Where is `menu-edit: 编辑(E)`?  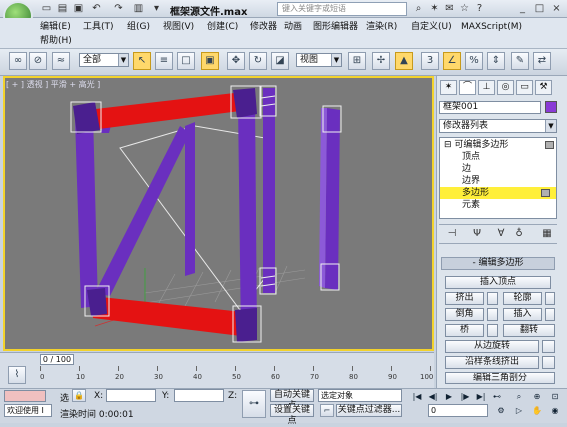
menu-edit: 编辑(E) is located at coordinates (55, 27).